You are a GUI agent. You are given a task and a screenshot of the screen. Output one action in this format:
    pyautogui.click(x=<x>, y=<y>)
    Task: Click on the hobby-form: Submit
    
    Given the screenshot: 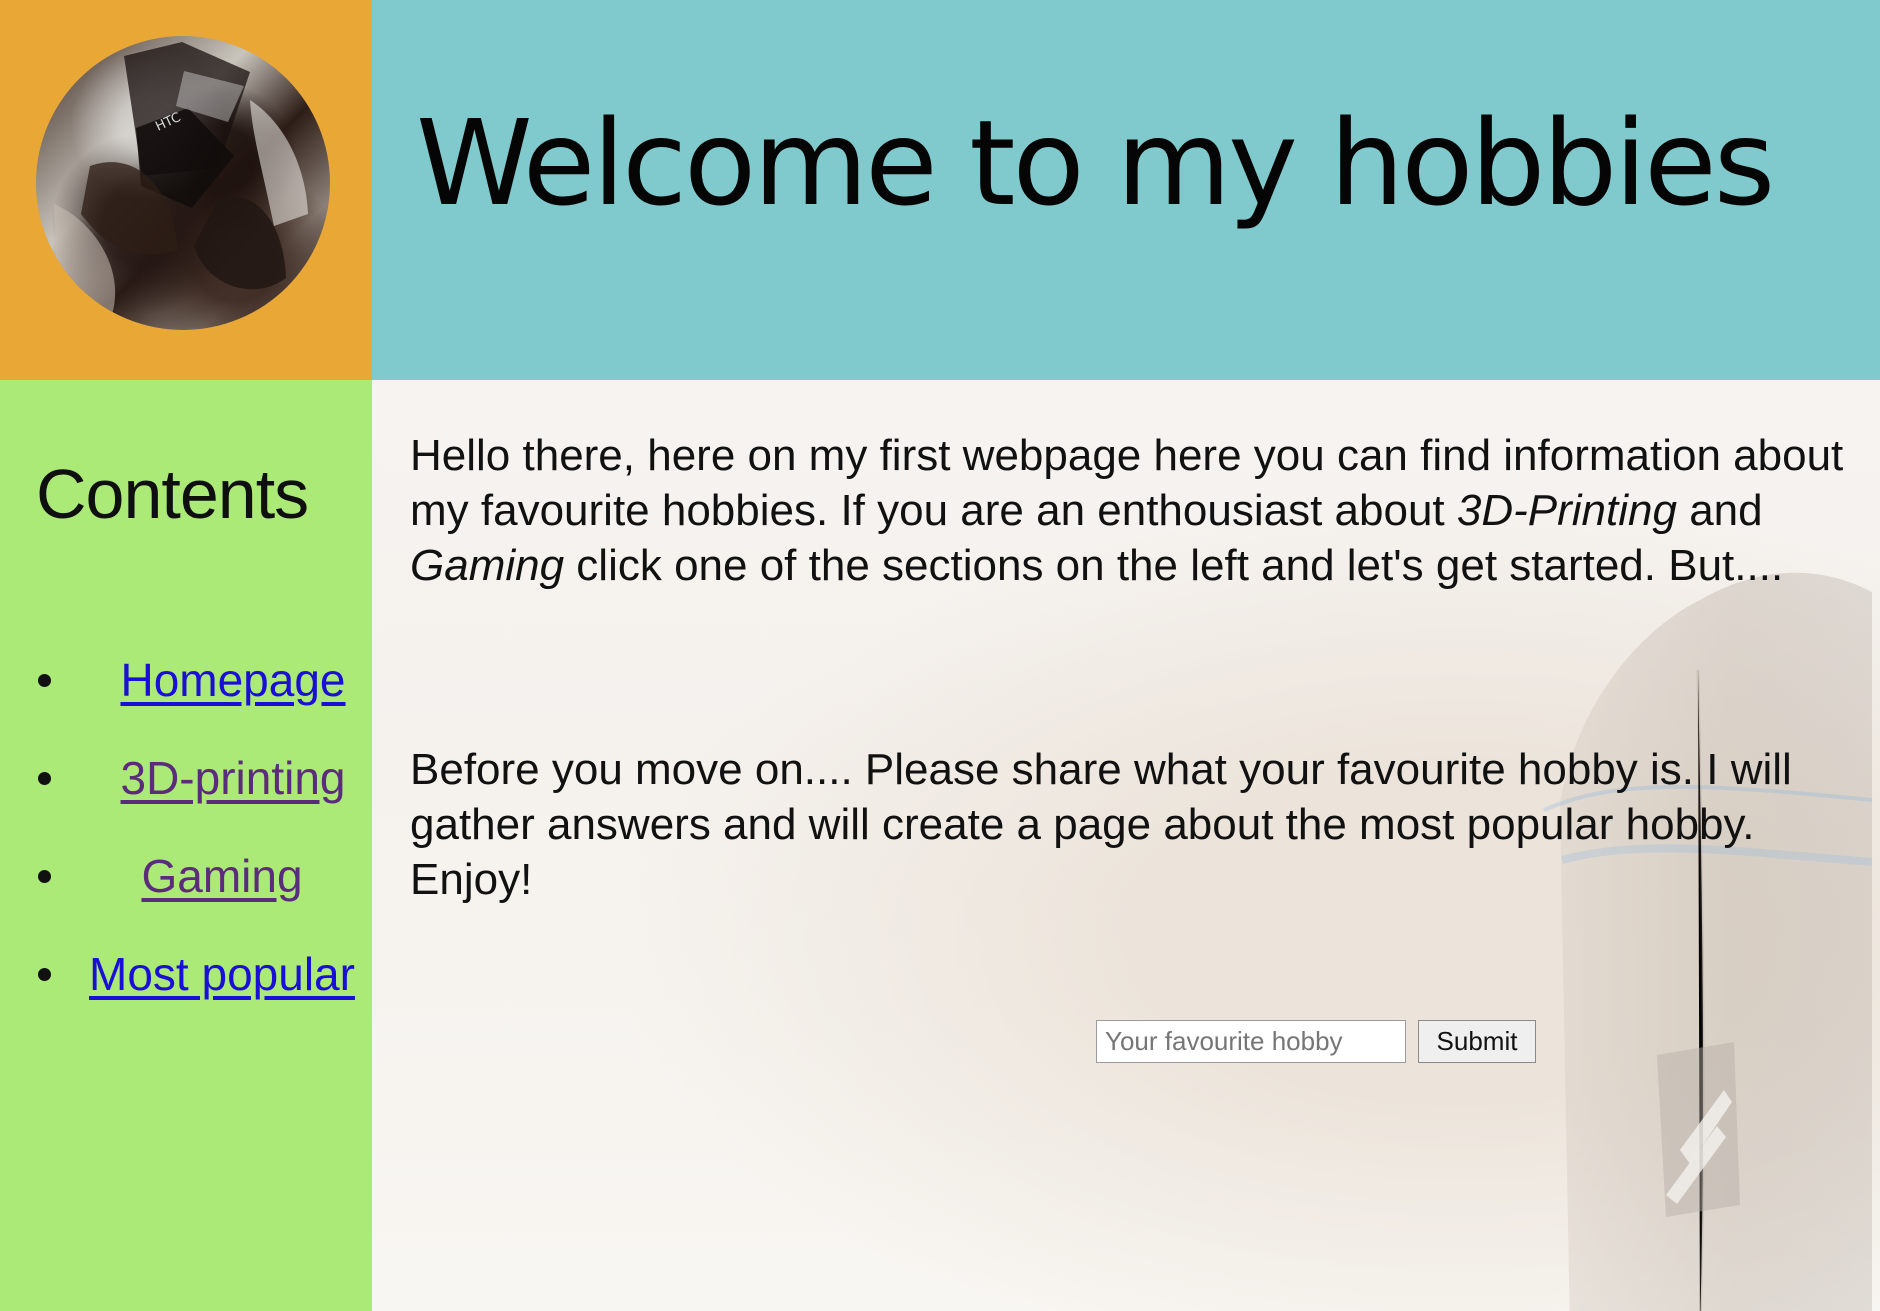 What is the action you would take?
    pyautogui.click(x=1316, y=1041)
    